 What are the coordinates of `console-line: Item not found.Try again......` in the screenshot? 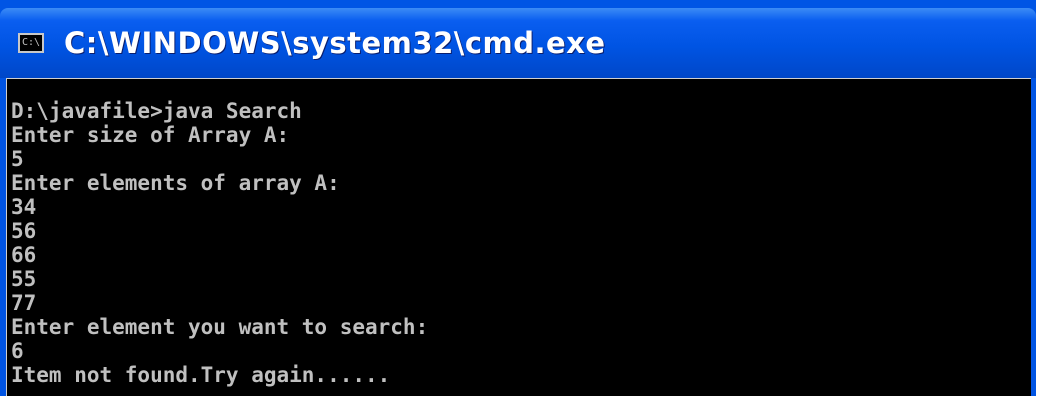 It's located at (201, 375).